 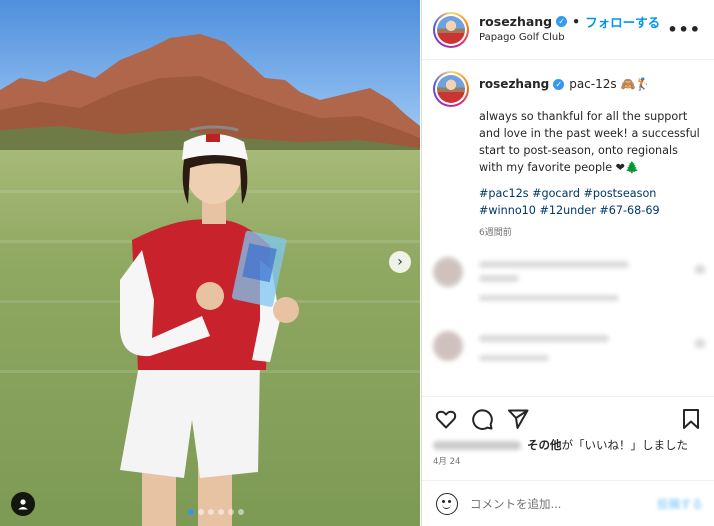 I want to click on follow-button: フォローする, so click(x=622, y=21).